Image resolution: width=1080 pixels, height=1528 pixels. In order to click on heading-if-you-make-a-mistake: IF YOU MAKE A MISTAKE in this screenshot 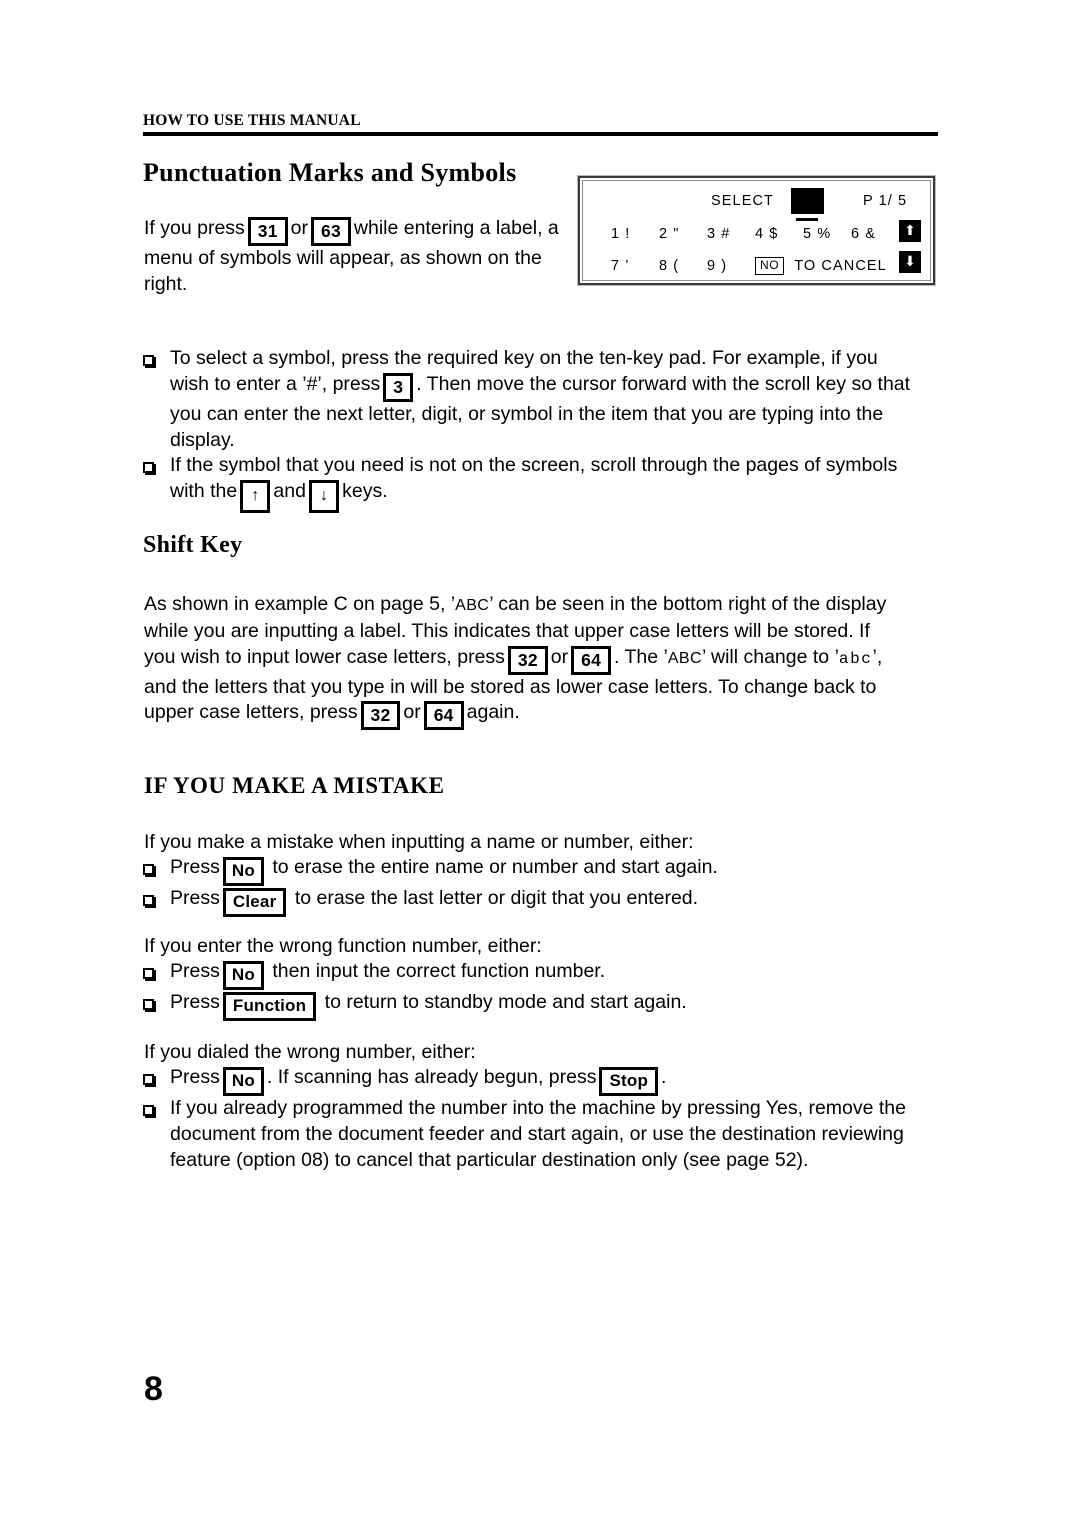, I will do `click(294, 785)`.